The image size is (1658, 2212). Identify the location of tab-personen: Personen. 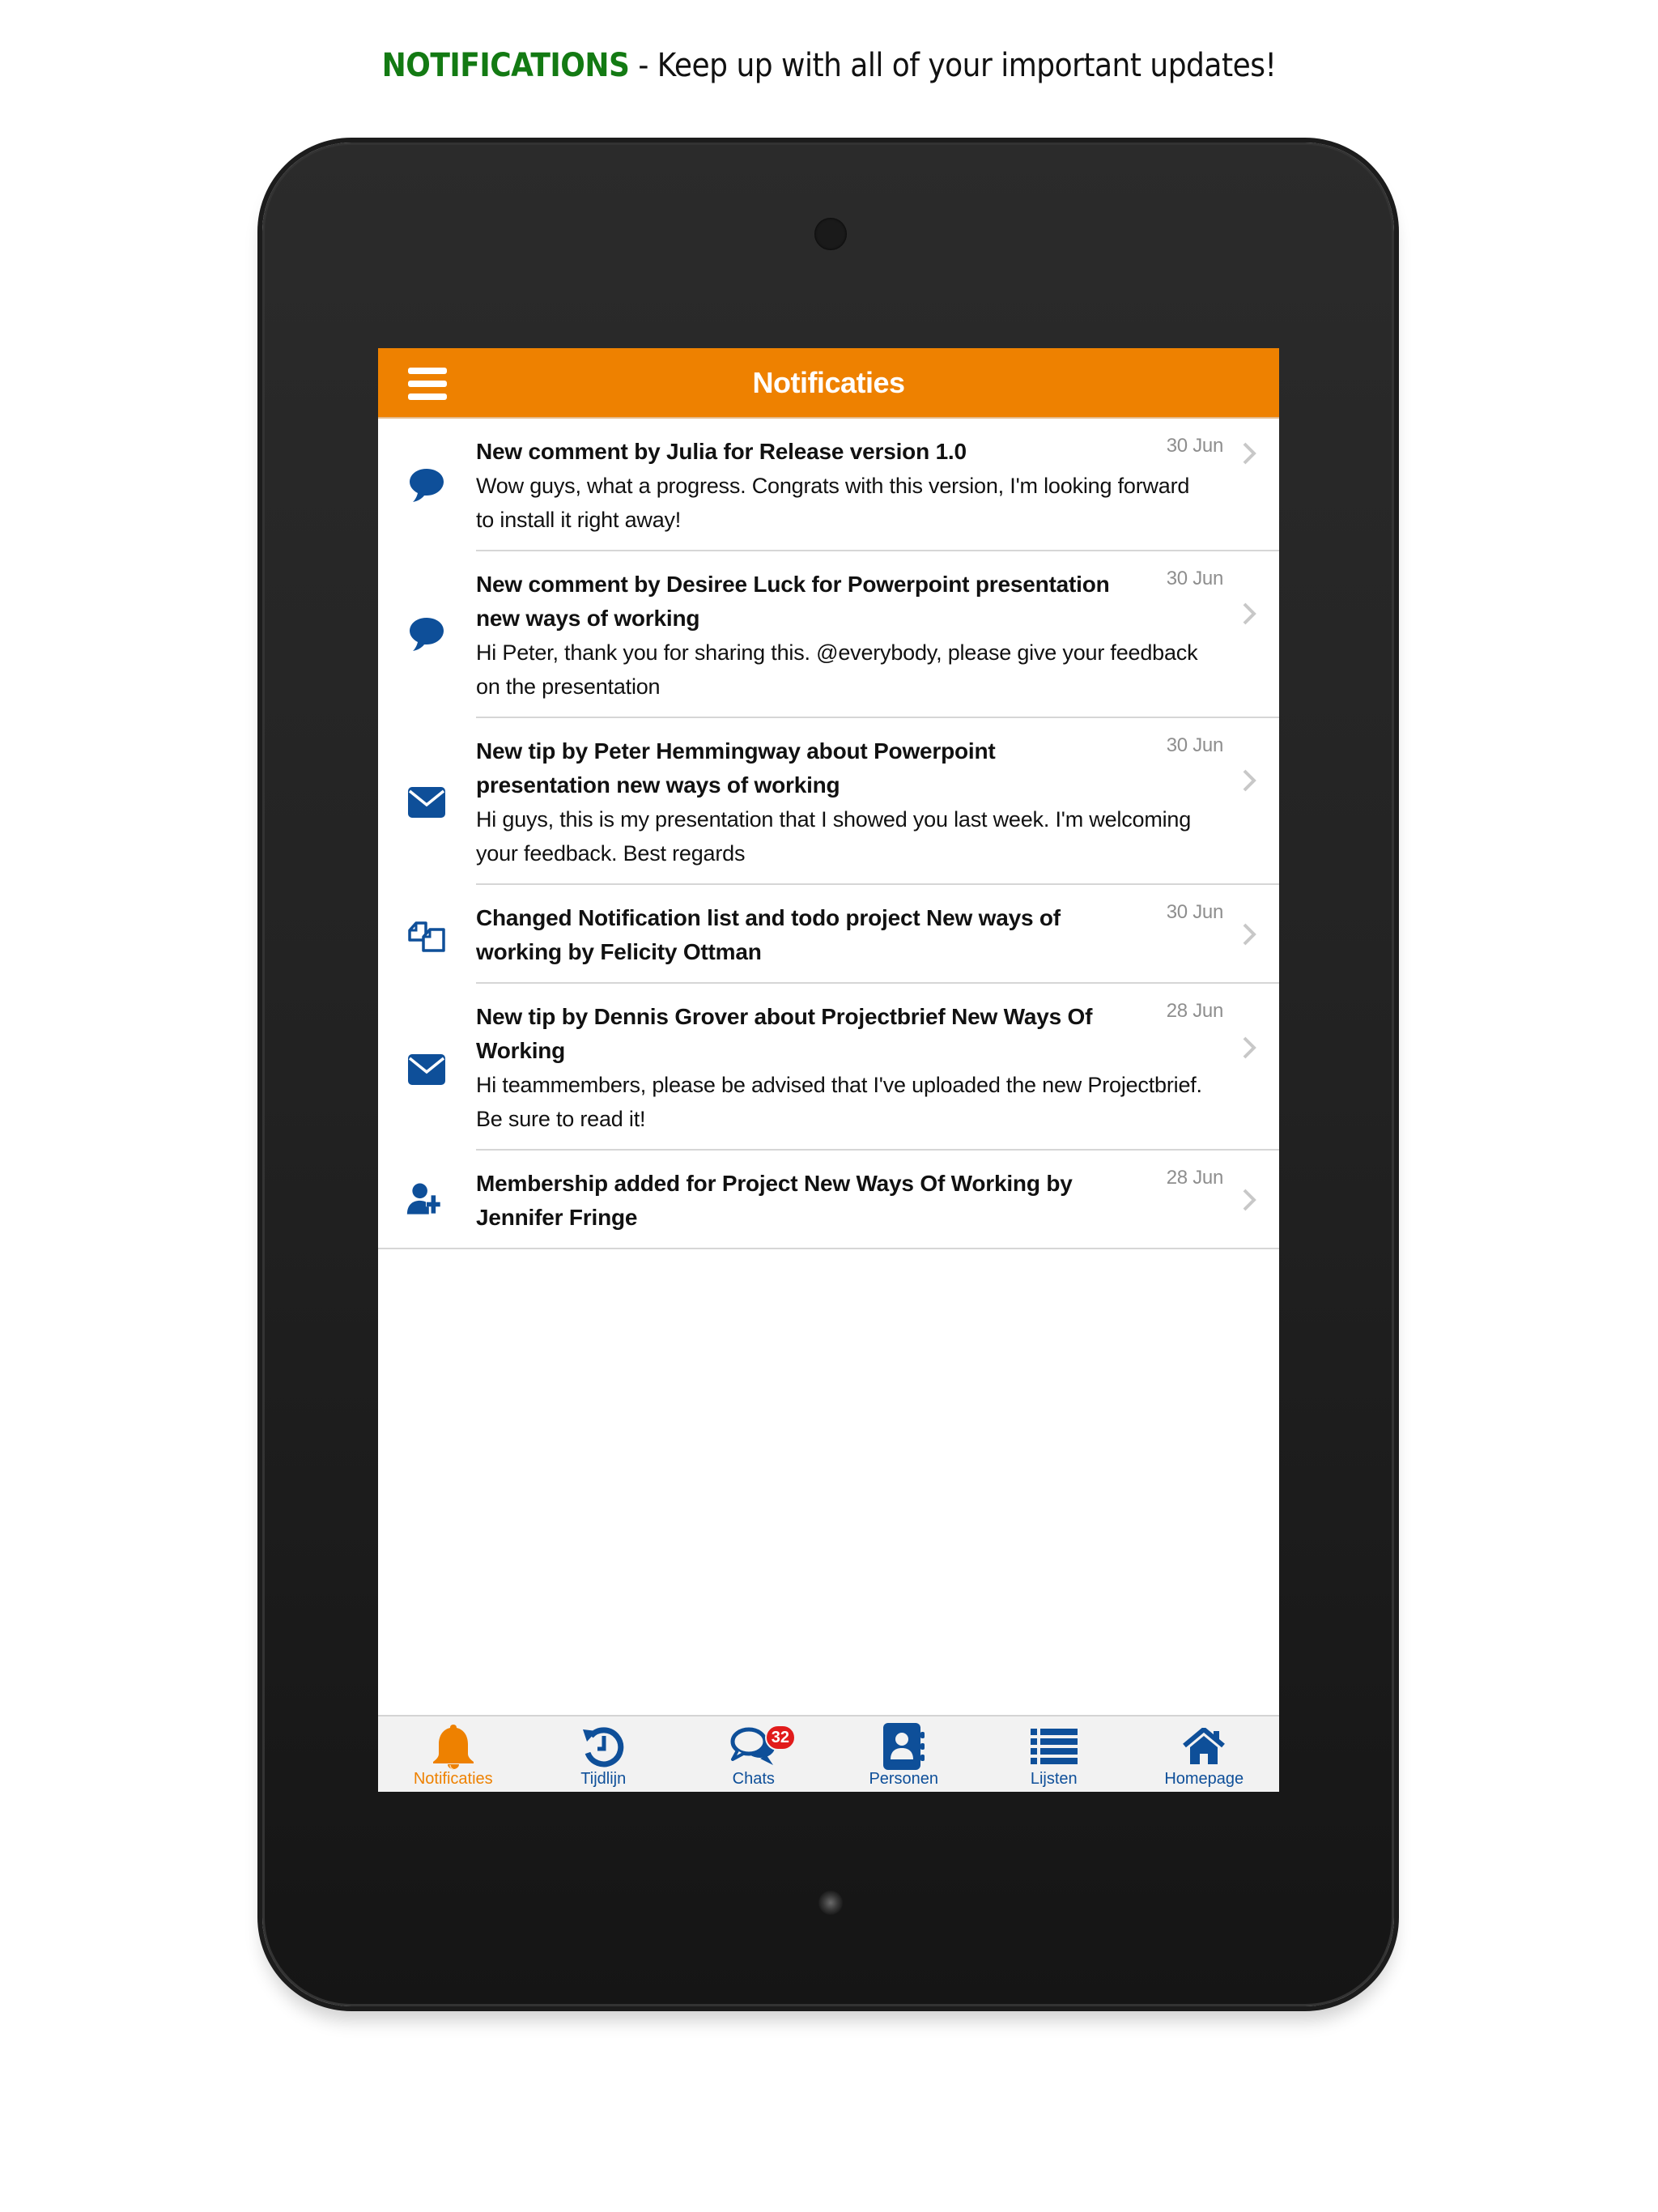
(904, 1754).